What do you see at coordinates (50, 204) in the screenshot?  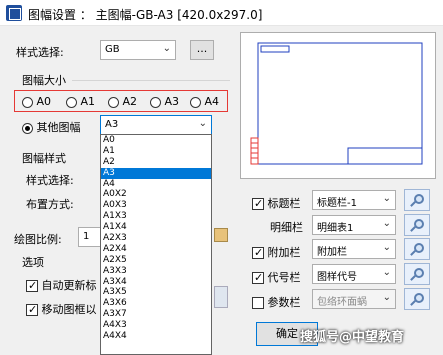 I see `layout-label: 布置方式:` at bounding box center [50, 204].